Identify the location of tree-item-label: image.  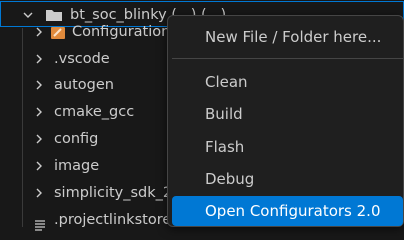
(77, 166).